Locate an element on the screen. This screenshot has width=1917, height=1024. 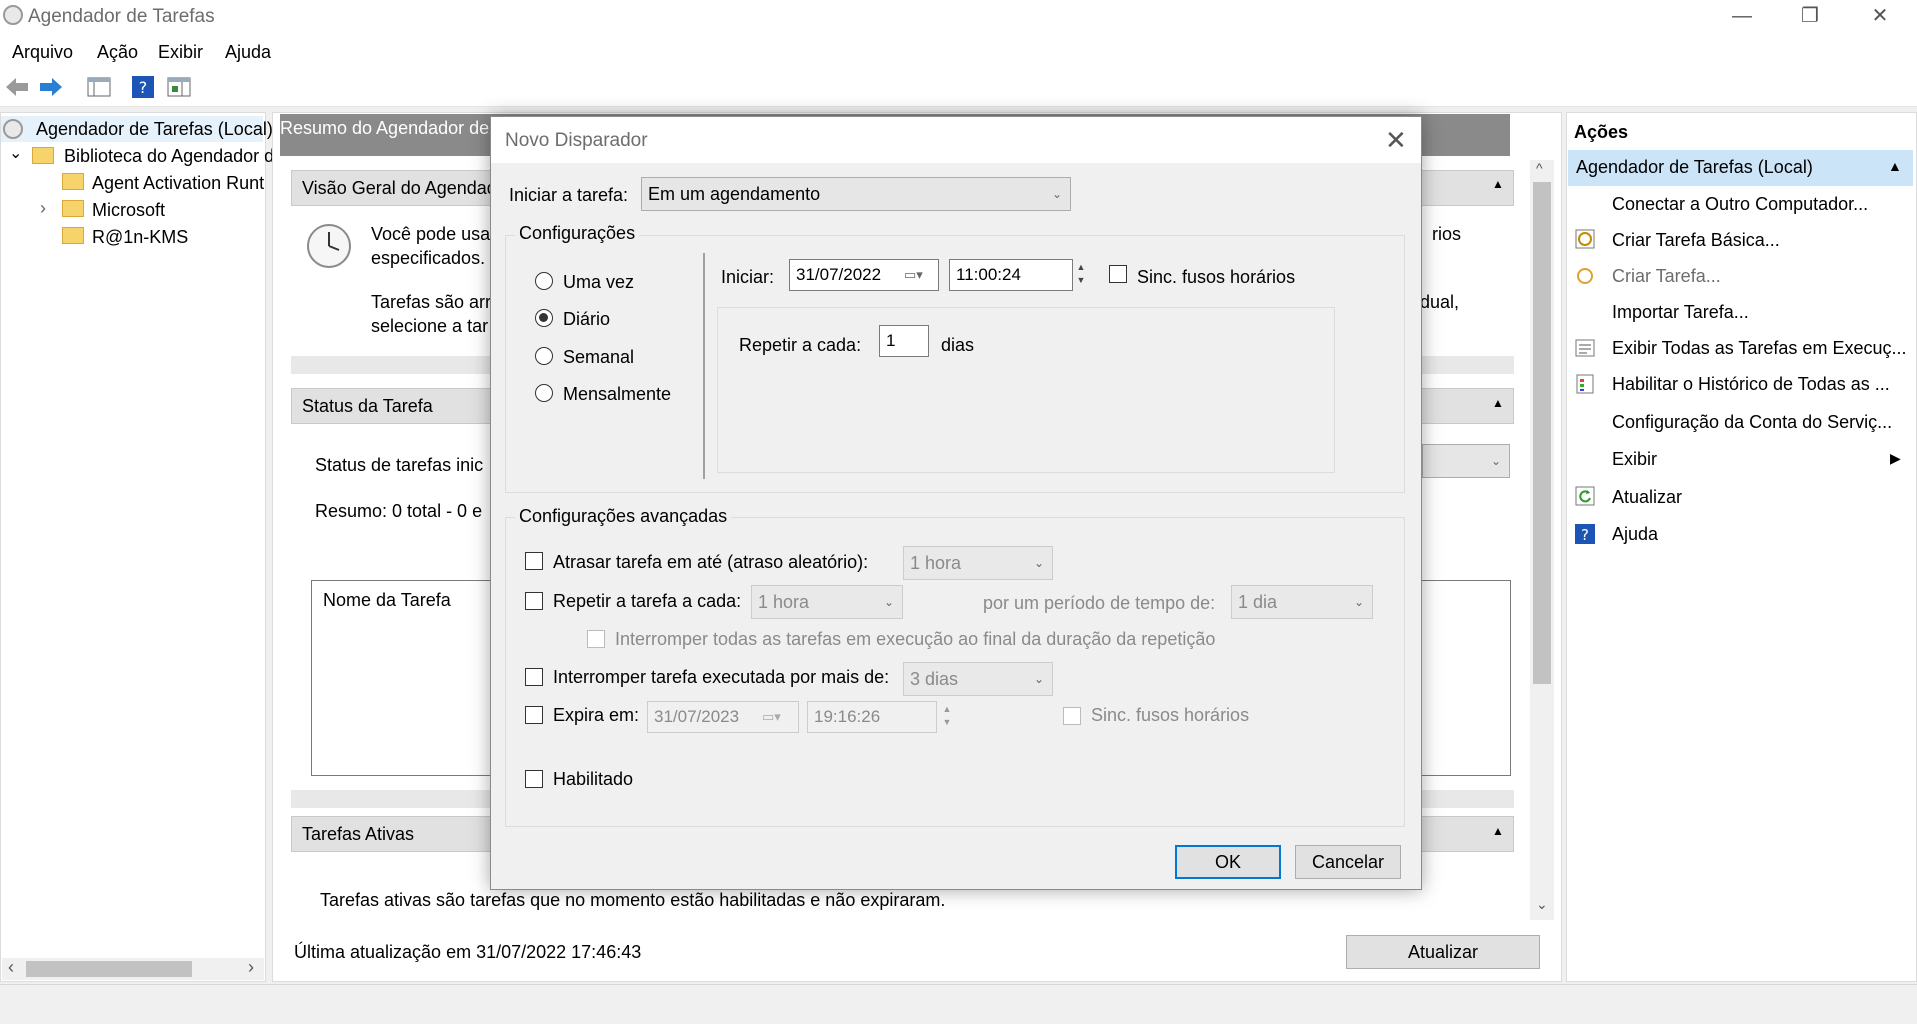
radio-monthly-label: Mensalmente is located at coordinates (617, 394).